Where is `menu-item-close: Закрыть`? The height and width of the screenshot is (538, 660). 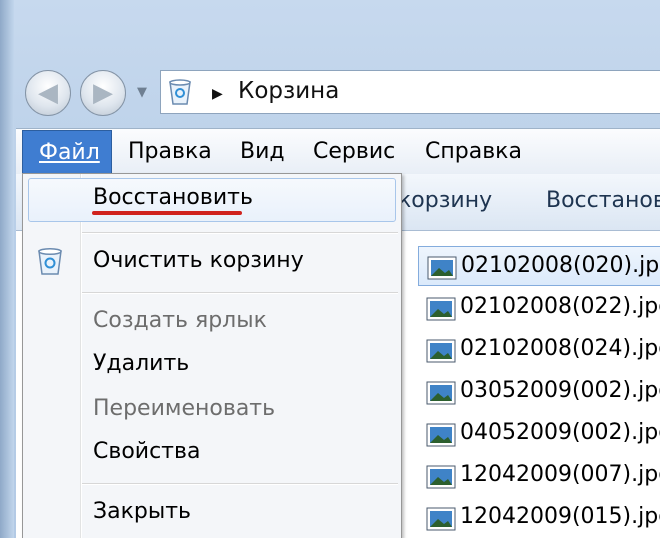
menu-item-close: Закрыть is located at coordinates (142, 511).